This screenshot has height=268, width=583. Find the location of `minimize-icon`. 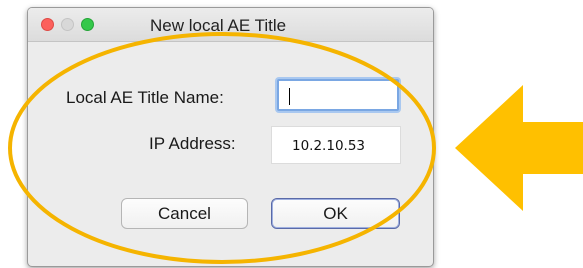

minimize-icon is located at coordinates (67, 24).